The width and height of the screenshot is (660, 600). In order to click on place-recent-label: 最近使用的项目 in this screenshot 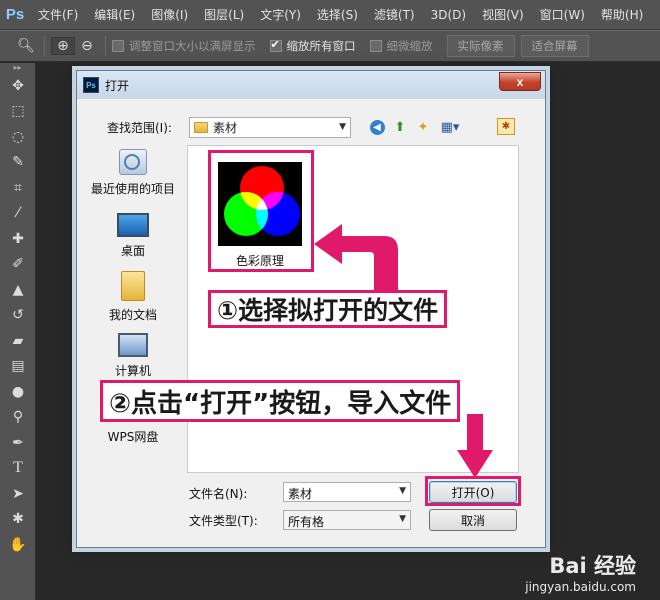, I will do `click(132, 189)`.